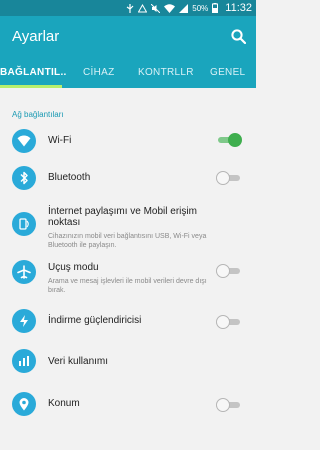  What do you see at coordinates (24, 321) in the screenshot?
I see `download-booster-icon` at bounding box center [24, 321].